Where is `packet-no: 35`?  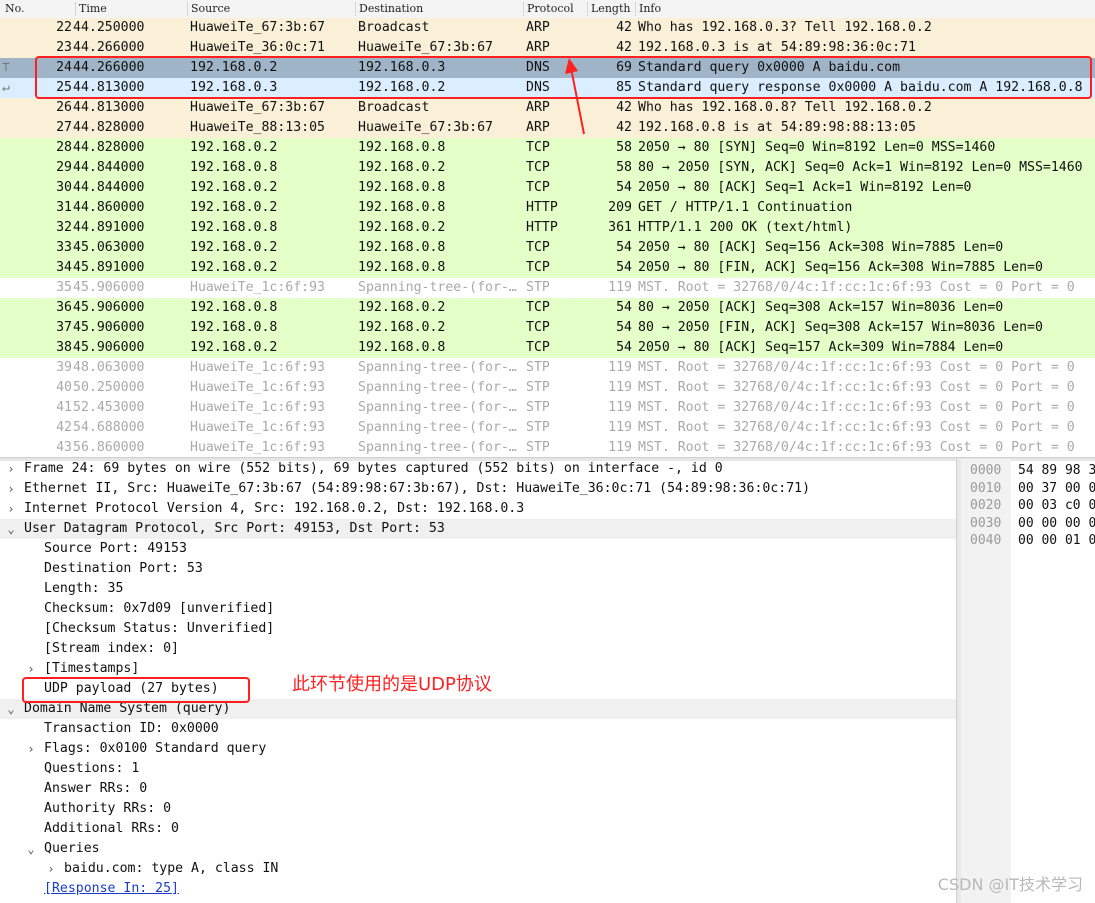 packet-no: 35 is located at coordinates (64, 287).